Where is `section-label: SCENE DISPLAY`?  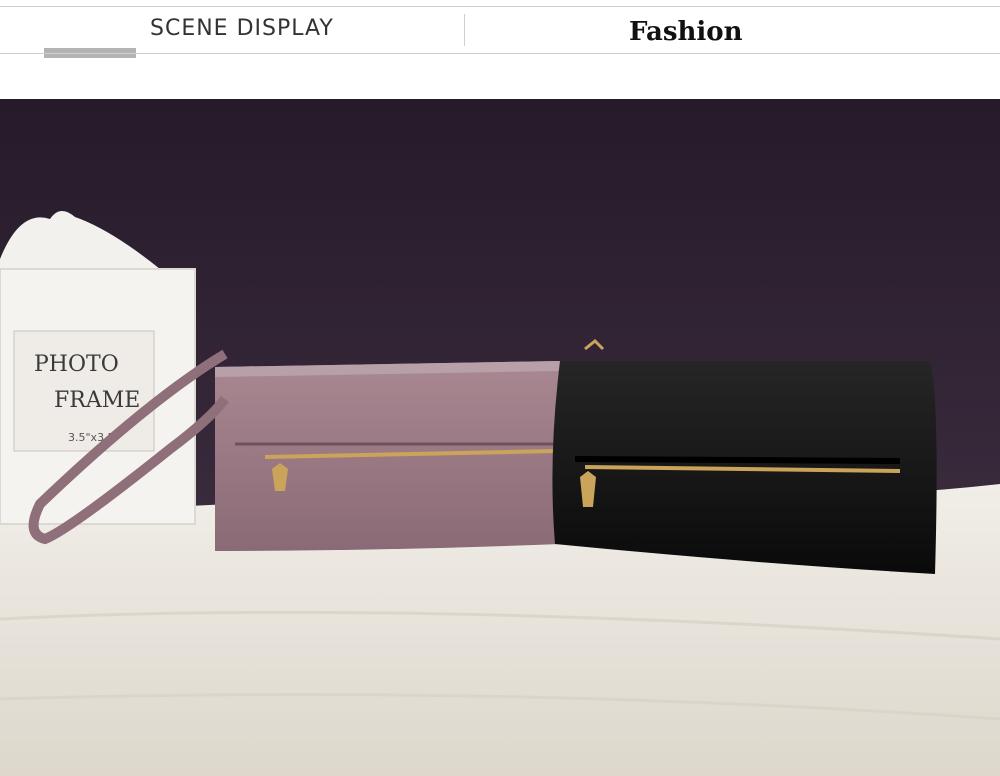 section-label: SCENE DISPLAY is located at coordinates (242, 28).